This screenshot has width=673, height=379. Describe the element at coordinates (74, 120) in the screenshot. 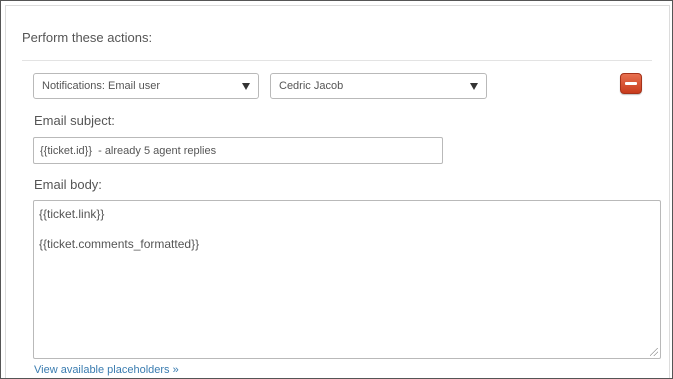

I see `email-subject-label: Email subject:` at that location.